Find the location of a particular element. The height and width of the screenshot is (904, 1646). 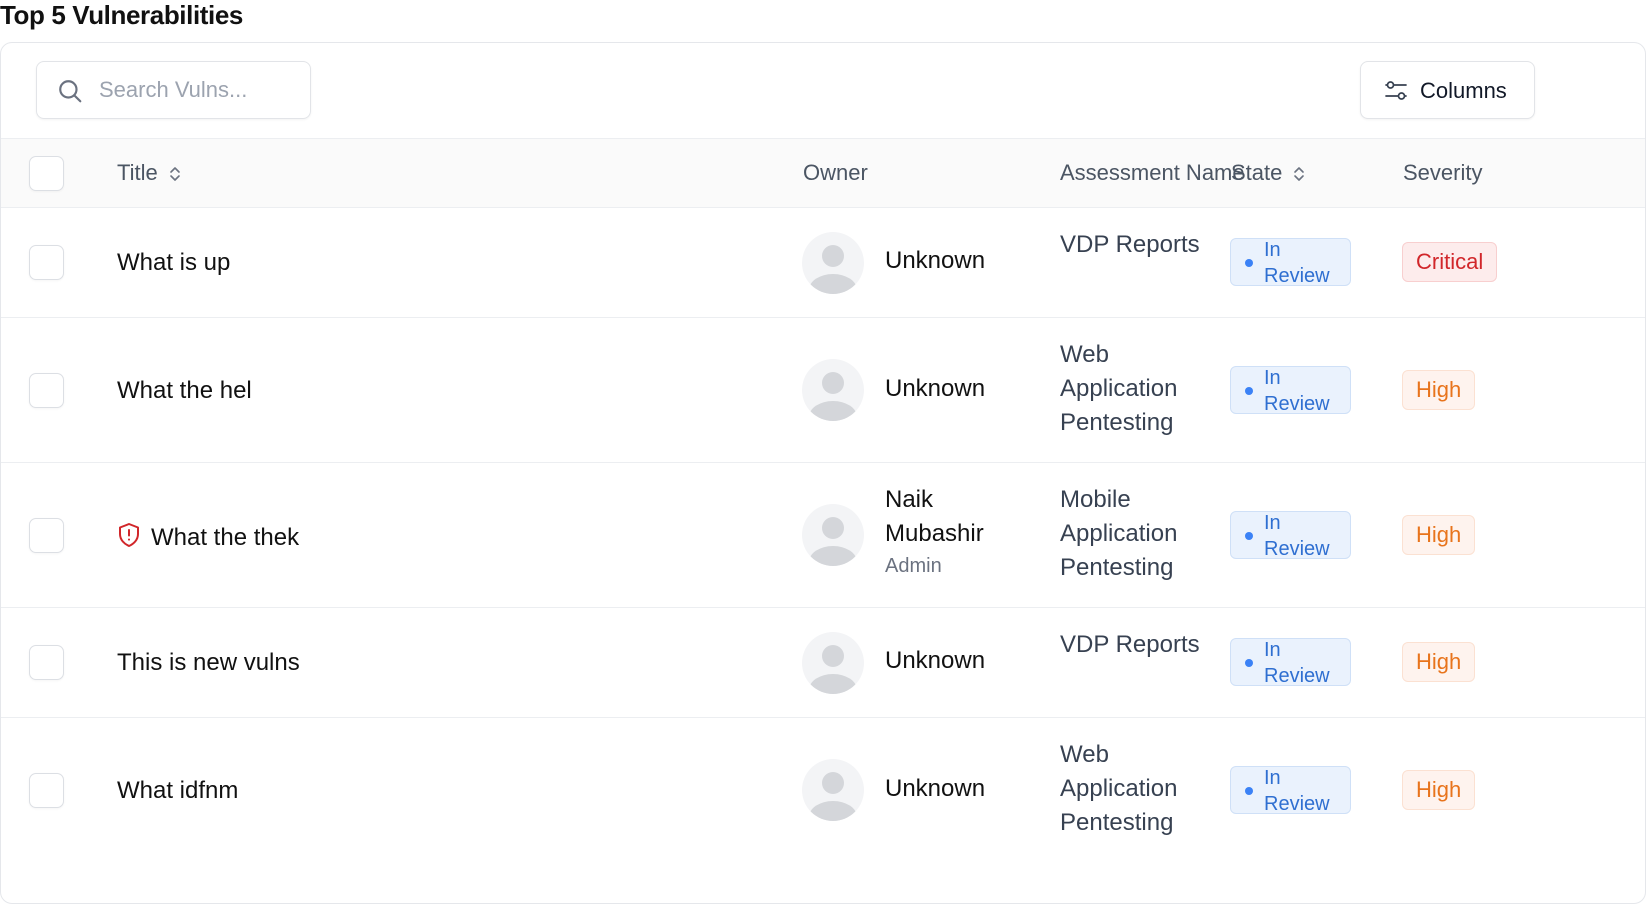

columns-button-label: Columns is located at coordinates (1463, 90).